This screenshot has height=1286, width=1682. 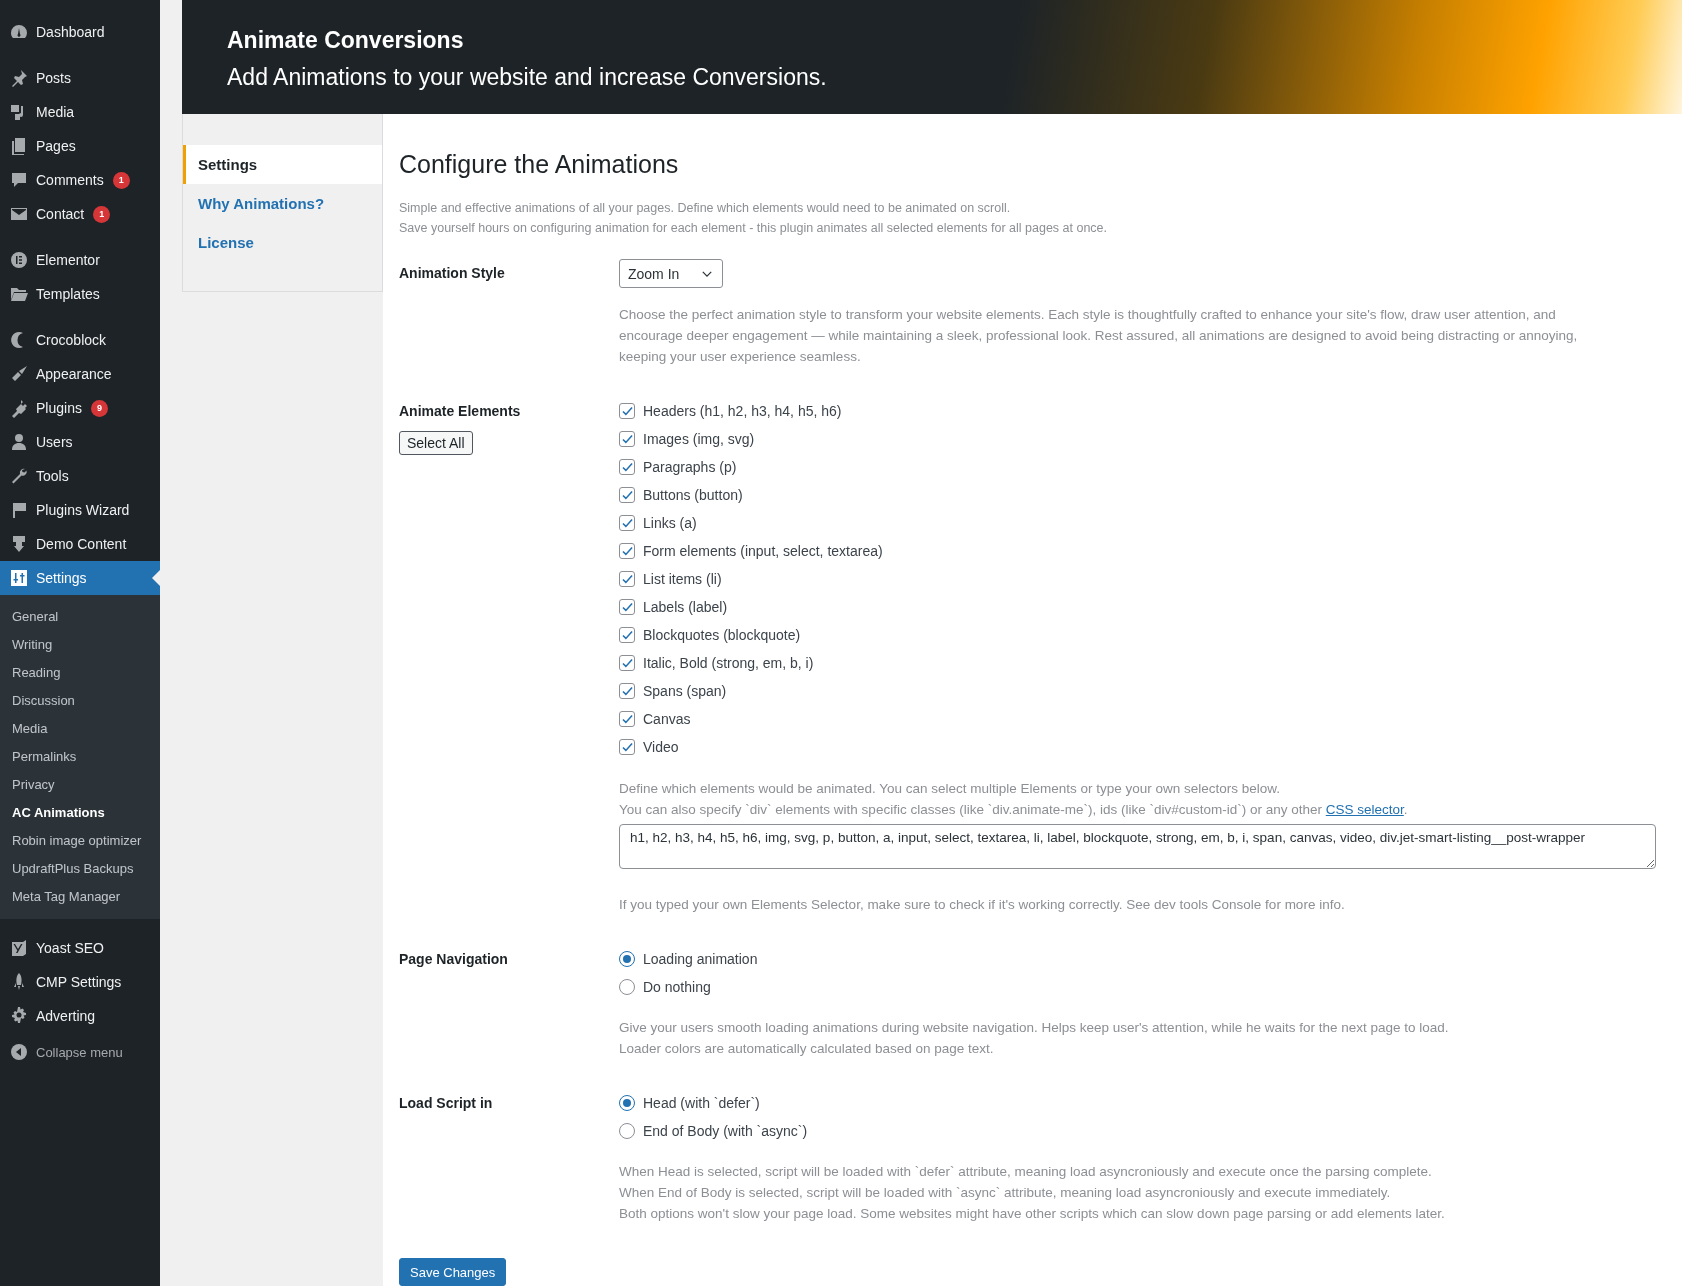 What do you see at coordinates (80, 146) in the screenshot?
I see `menu-item: Pages` at bounding box center [80, 146].